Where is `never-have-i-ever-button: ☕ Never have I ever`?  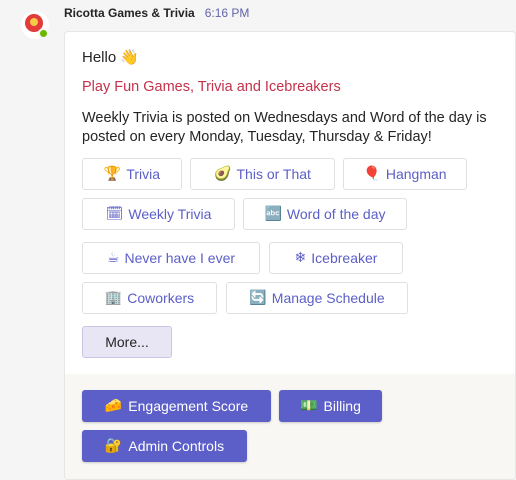
never-have-i-ever-button: ☕ Never have I ever is located at coordinates (171, 258).